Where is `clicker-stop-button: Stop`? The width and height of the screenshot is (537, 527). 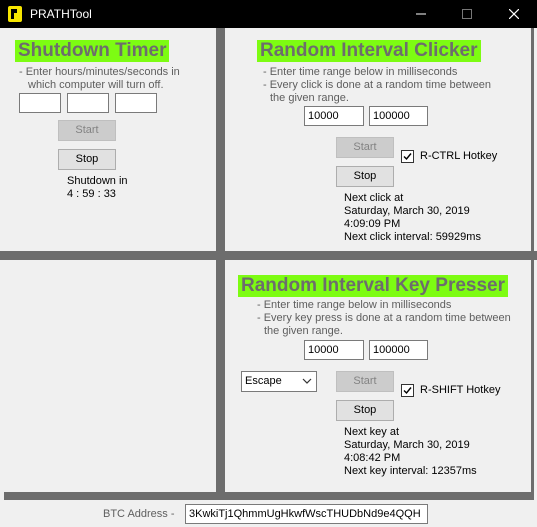 clicker-stop-button: Stop is located at coordinates (365, 176).